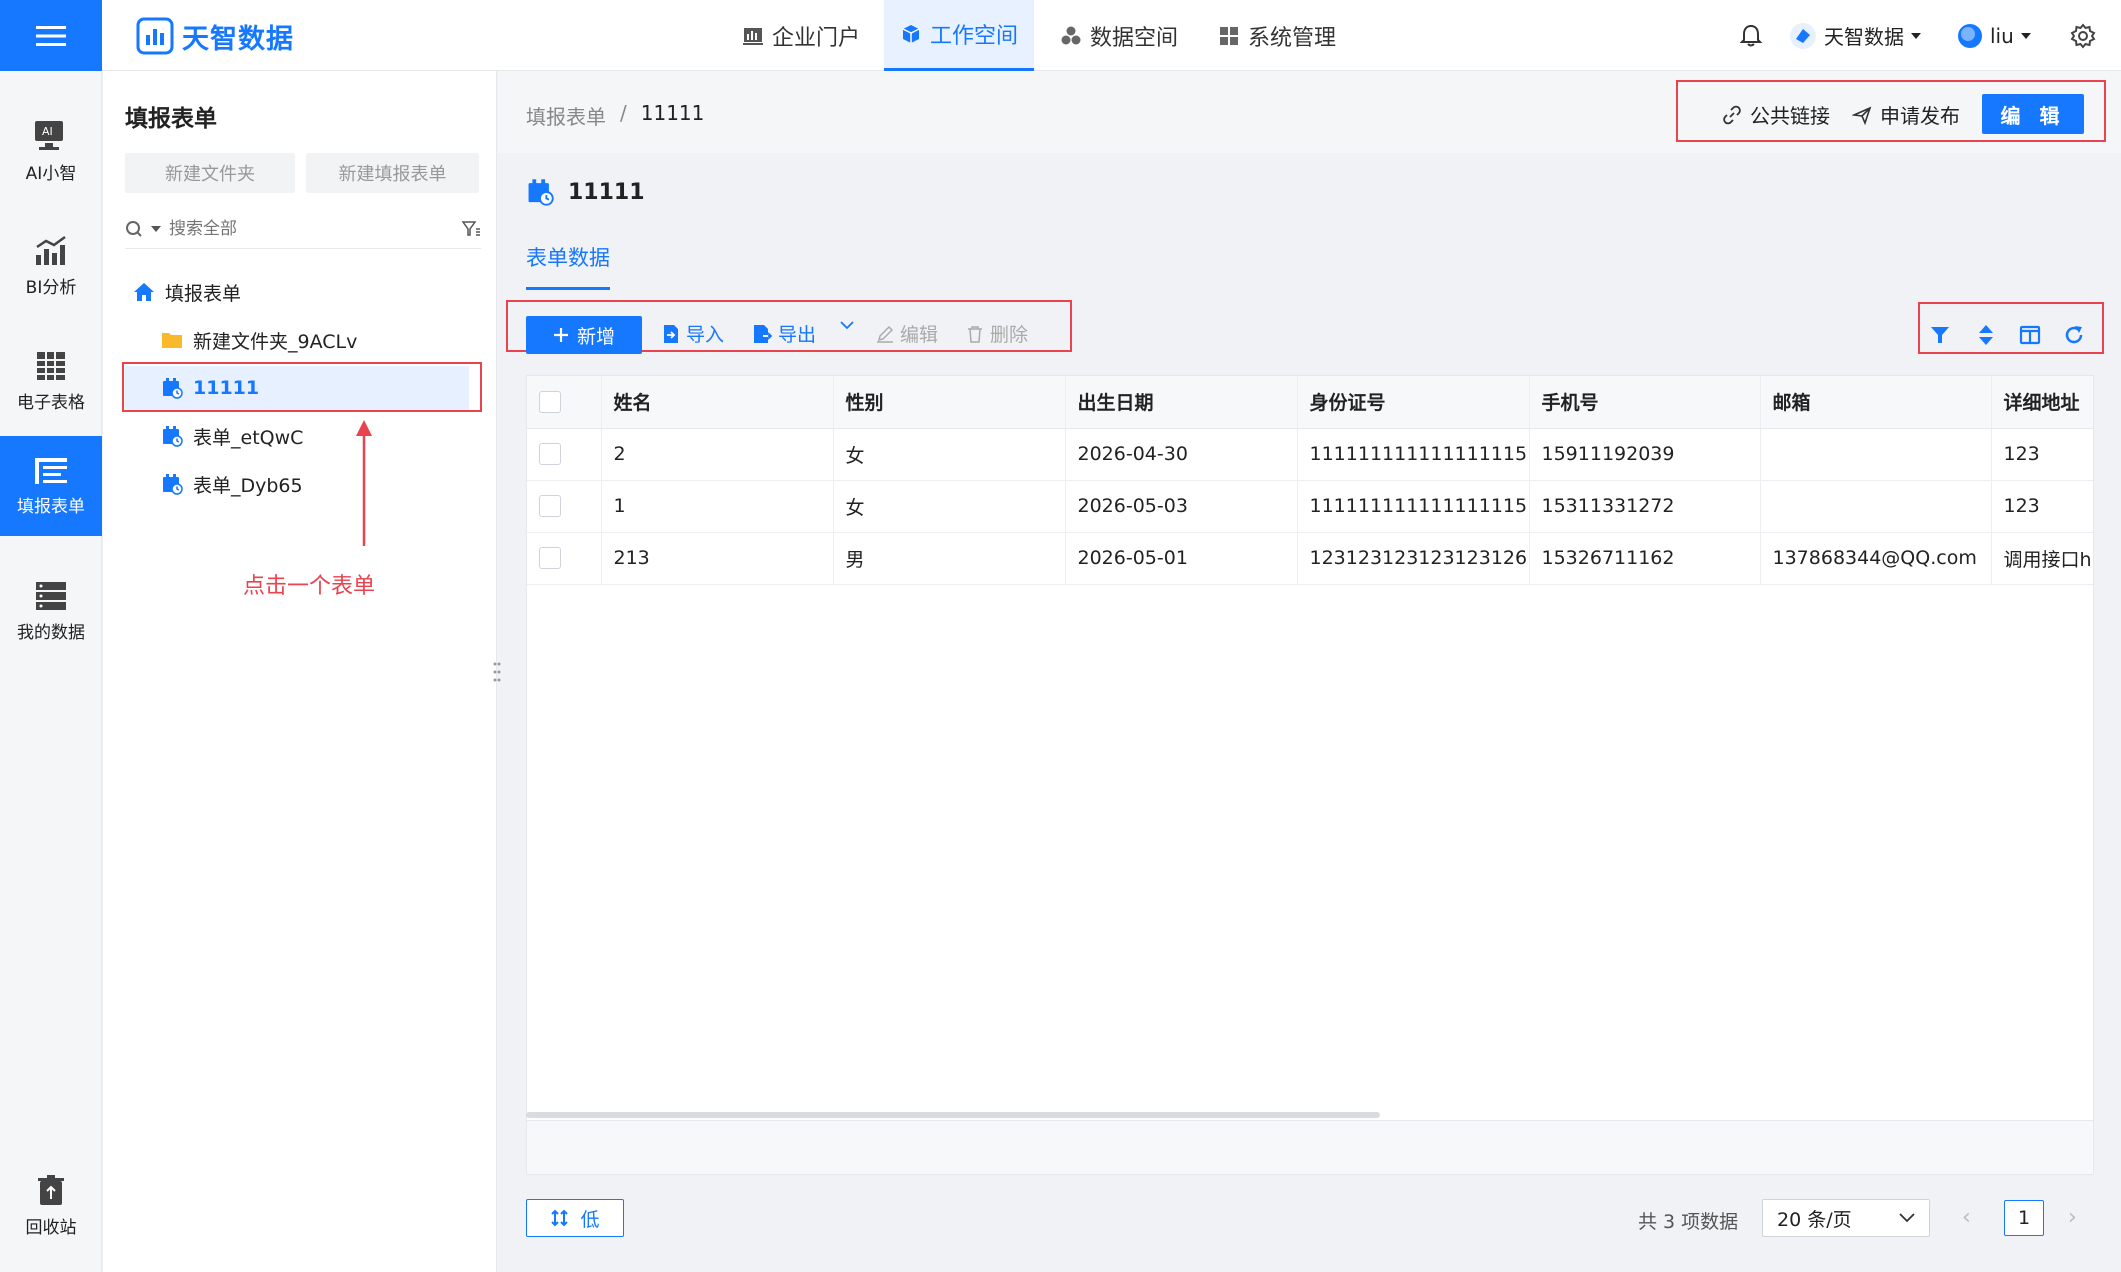  What do you see at coordinates (797, 335) in the screenshot?
I see `export-label: 导出` at bounding box center [797, 335].